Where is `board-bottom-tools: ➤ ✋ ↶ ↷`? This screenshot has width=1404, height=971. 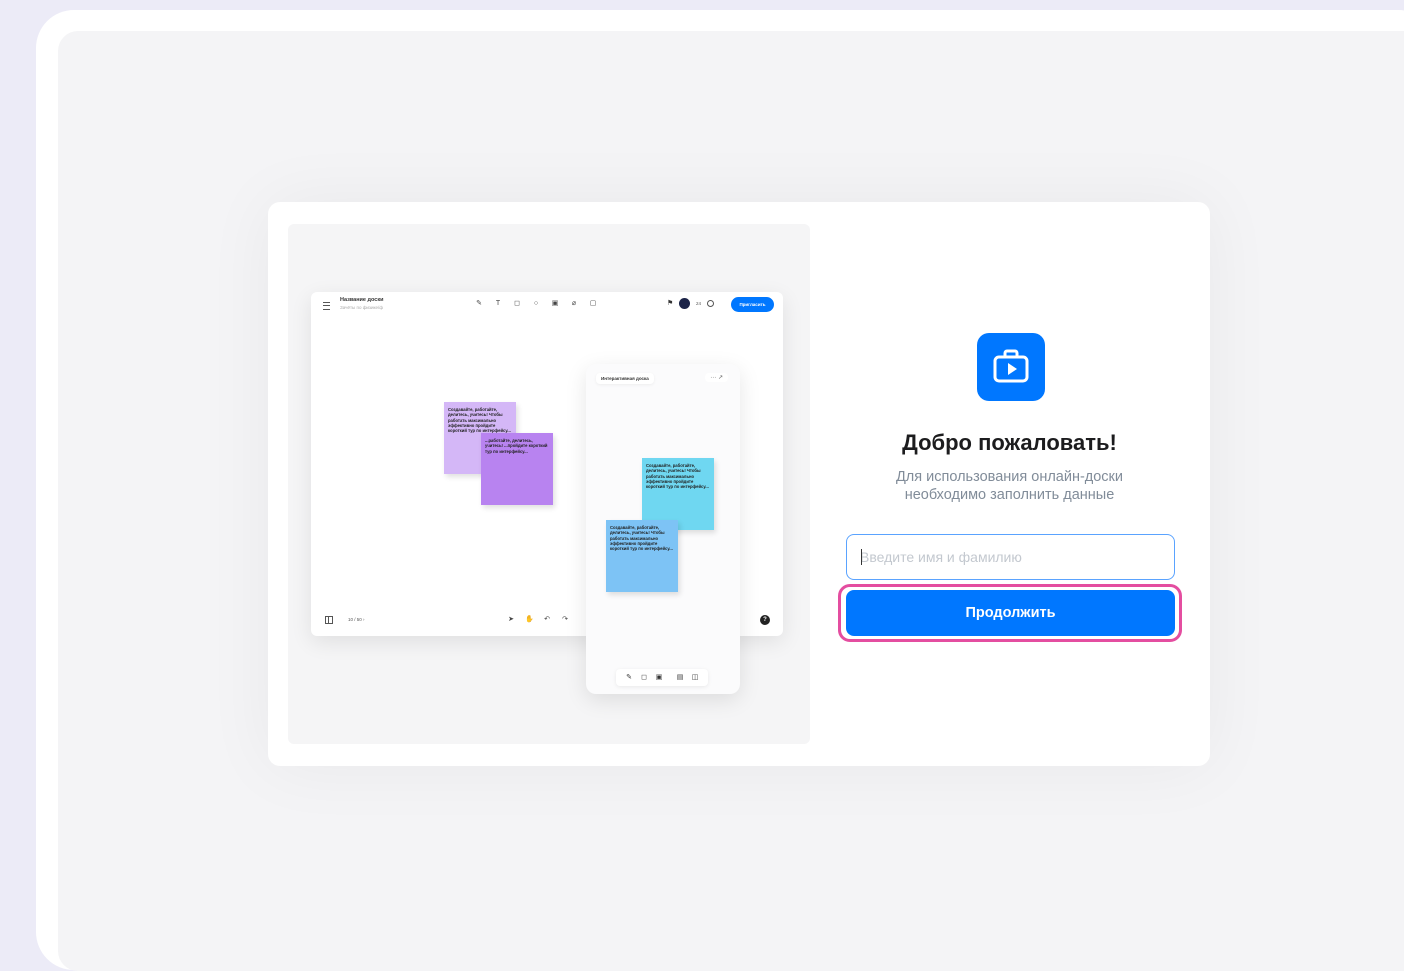
board-bottom-tools: ➤ ✋ ↶ ↷ is located at coordinates (538, 619).